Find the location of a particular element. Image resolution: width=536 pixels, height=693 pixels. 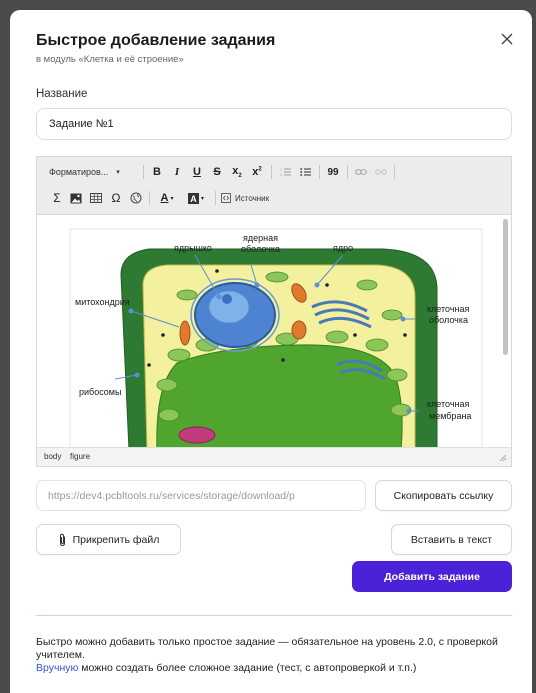

label-nucleus: ядро is located at coordinates (343, 248).